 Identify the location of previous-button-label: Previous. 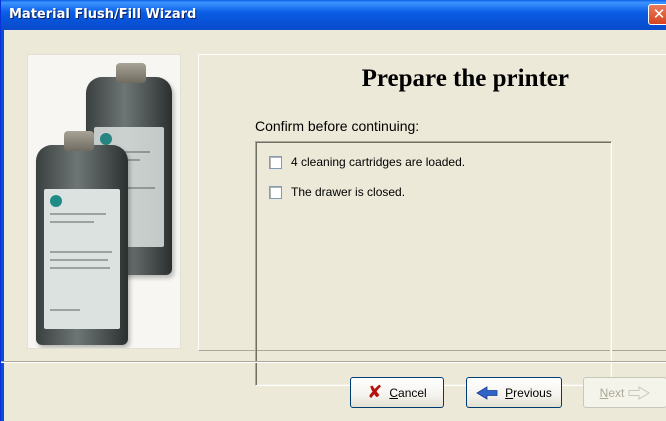
(528, 392).